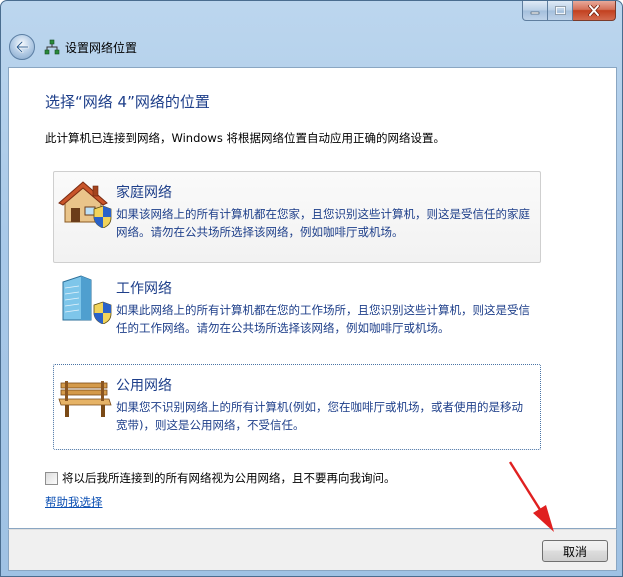 This screenshot has width=623, height=577. Describe the element at coordinates (87, 299) in the screenshot. I see `work-network-icon` at that location.